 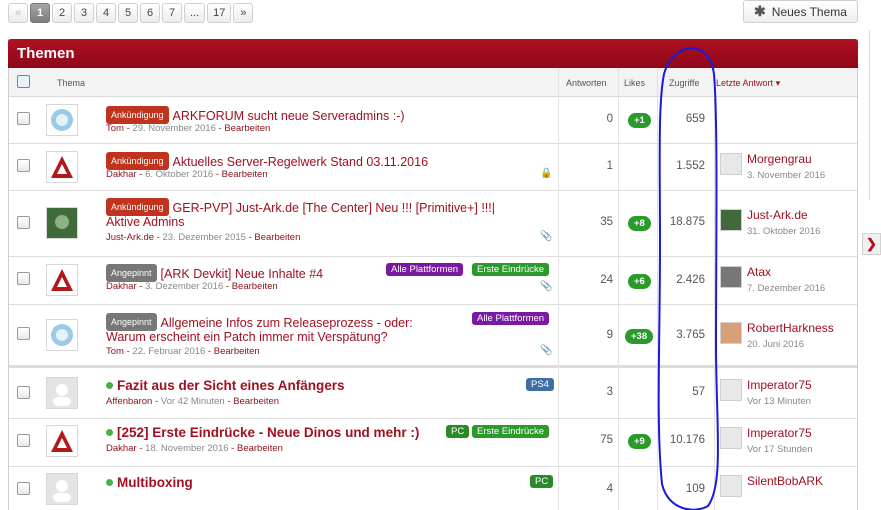 What do you see at coordinates (172, 13) in the screenshot?
I see `page-7-button: 7` at bounding box center [172, 13].